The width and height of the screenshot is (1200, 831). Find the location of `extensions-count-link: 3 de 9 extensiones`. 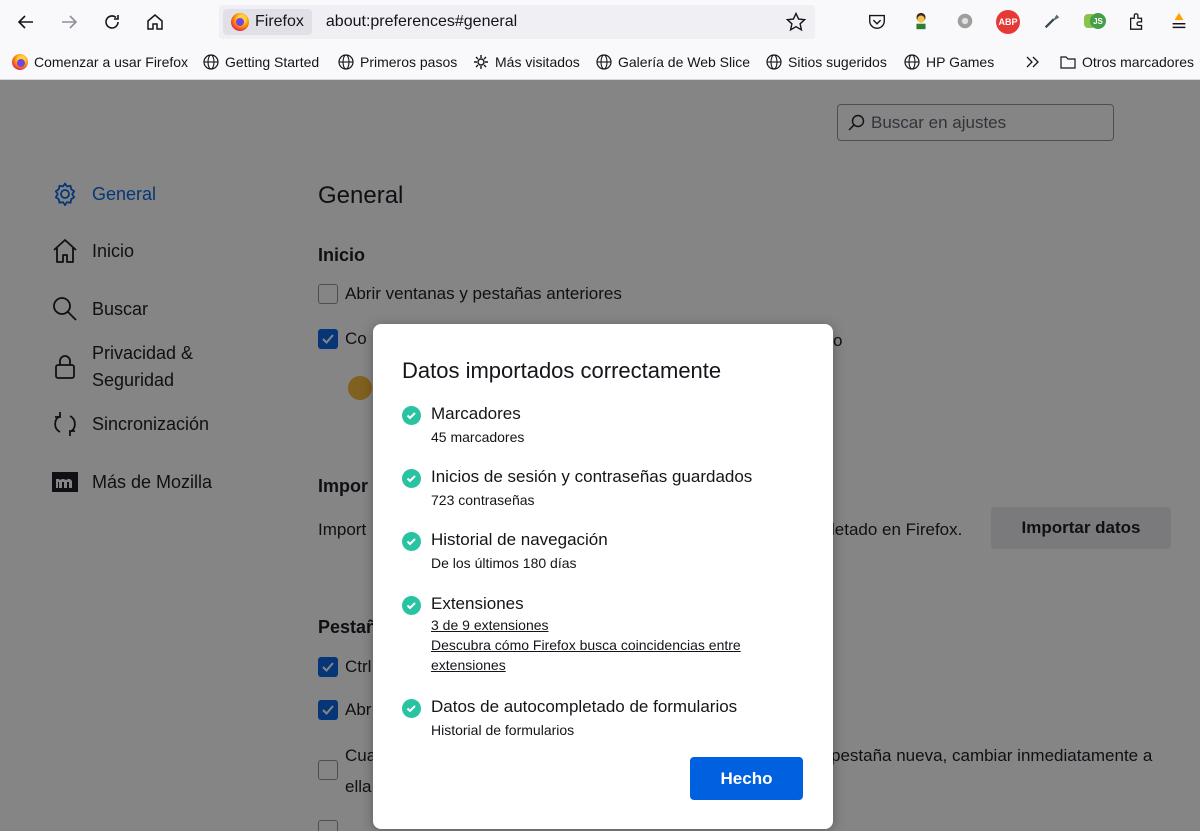

extensions-count-link: 3 de 9 extensiones is located at coordinates (490, 625).